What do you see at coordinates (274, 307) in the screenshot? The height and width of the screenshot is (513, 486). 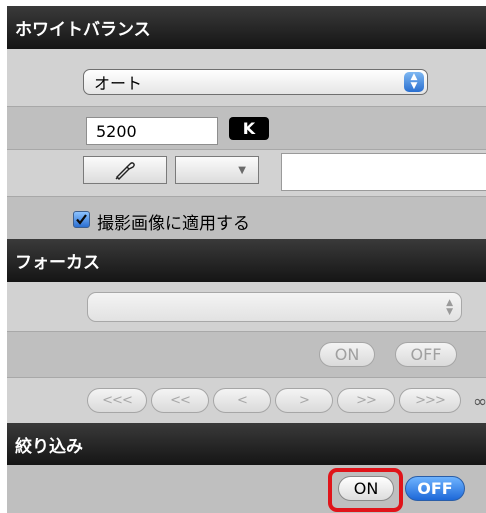 I see `focus-select: ▲ ▼` at bounding box center [274, 307].